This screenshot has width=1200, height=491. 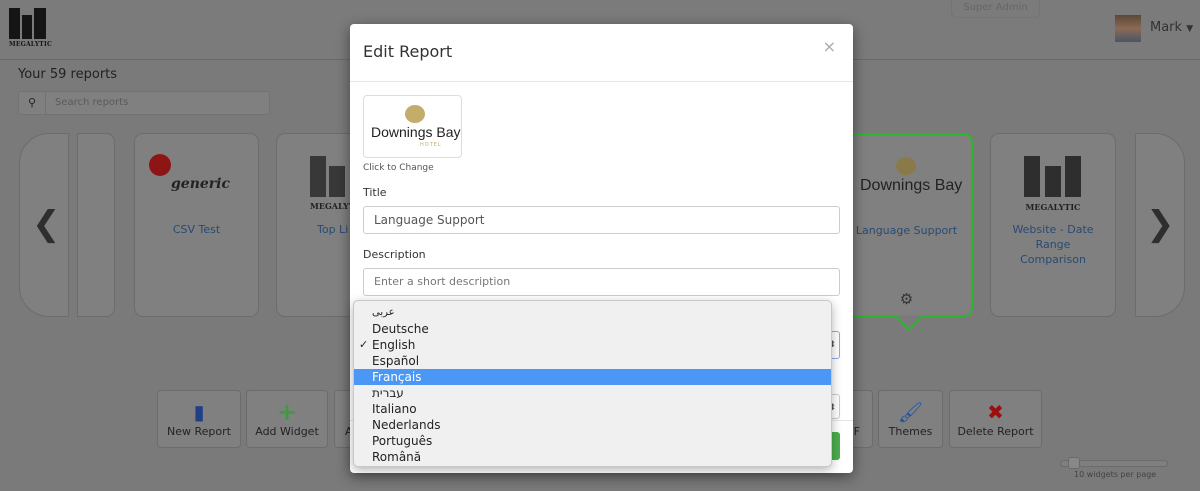 What do you see at coordinates (199, 412) in the screenshot?
I see `new-file-icon: ▮` at bounding box center [199, 412].